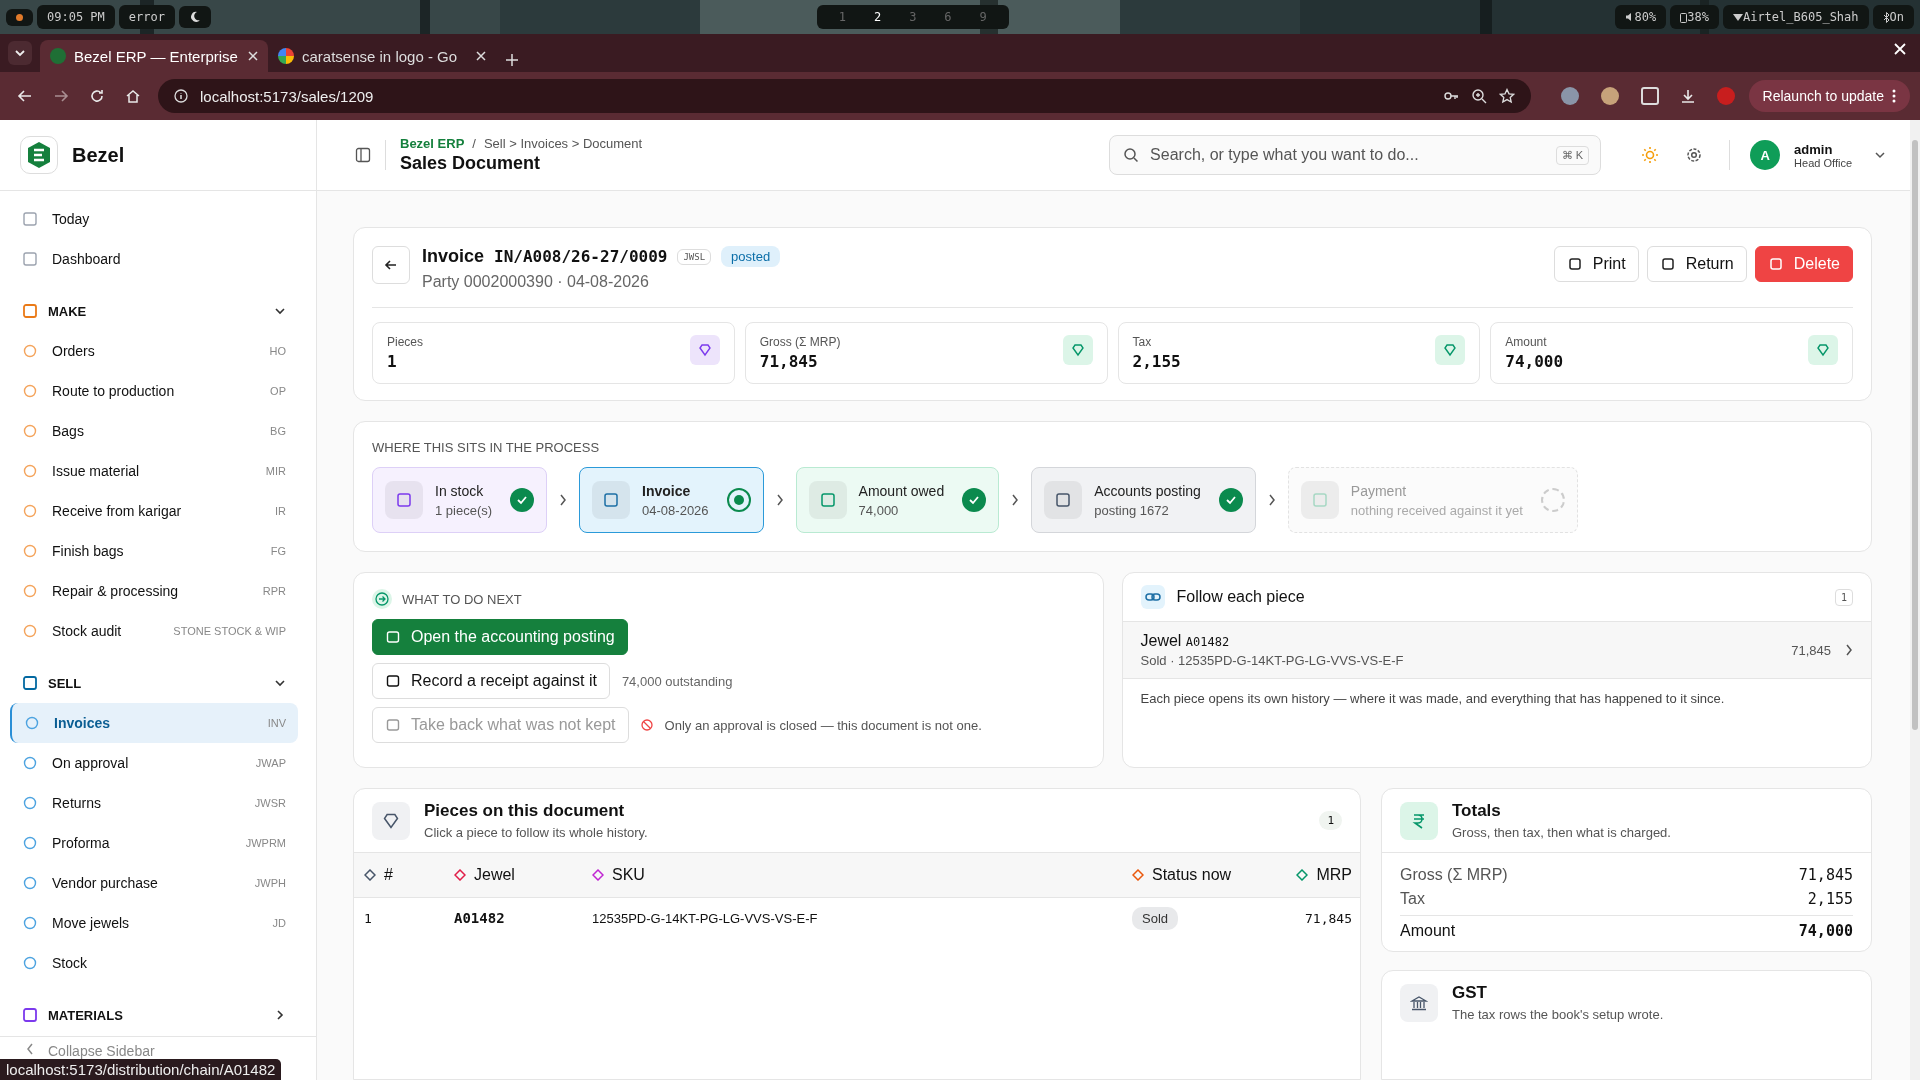  What do you see at coordinates (1506, 96) in the screenshot?
I see `star-icon` at bounding box center [1506, 96].